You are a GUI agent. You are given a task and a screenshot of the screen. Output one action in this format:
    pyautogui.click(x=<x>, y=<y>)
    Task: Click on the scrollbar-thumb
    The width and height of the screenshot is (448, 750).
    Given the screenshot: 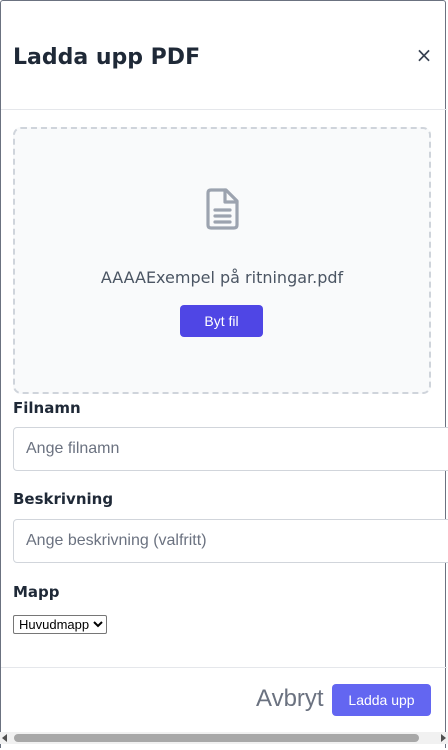 What is the action you would take?
    pyautogui.click(x=216, y=738)
    